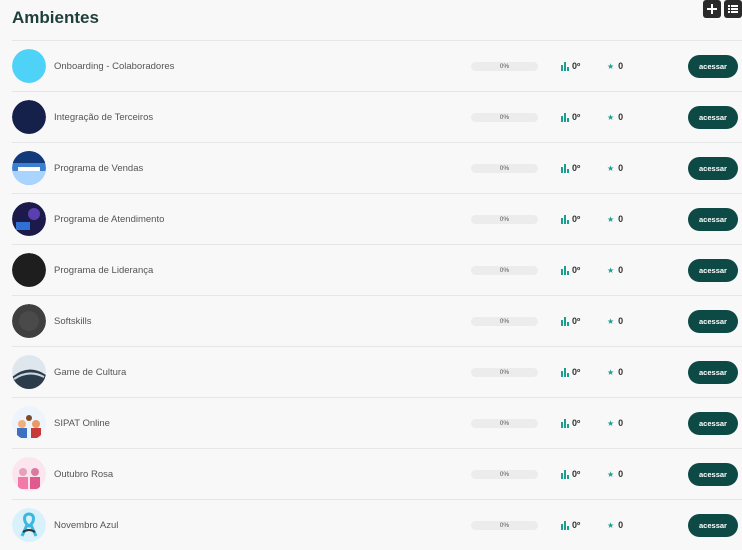 The image size is (742, 550). I want to click on list-item: Novembro Azul 0% 0º ★ 0 acessar, so click(377, 524).